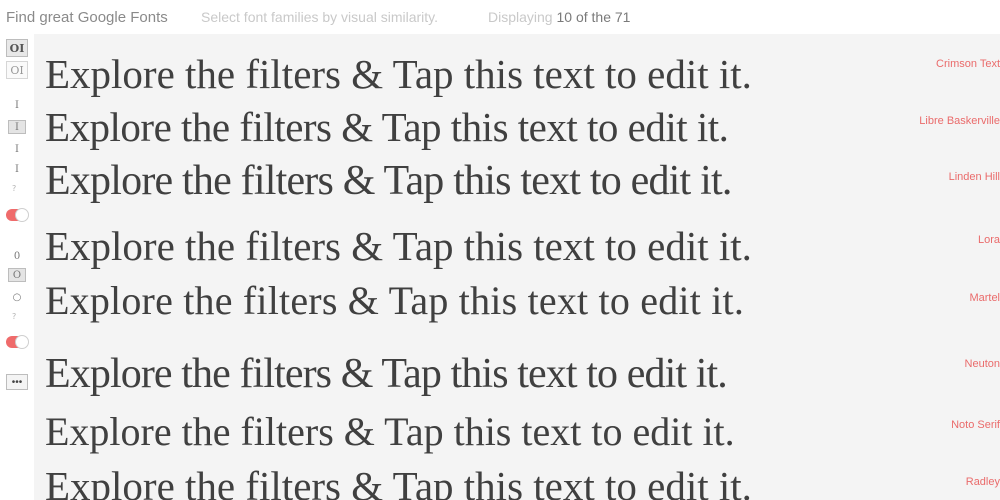 The width and height of the screenshot is (1000, 500). What do you see at coordinates (984, 298) in the screenshot?
I see `font-name-link: Martel` at bounding box center [984, 298].